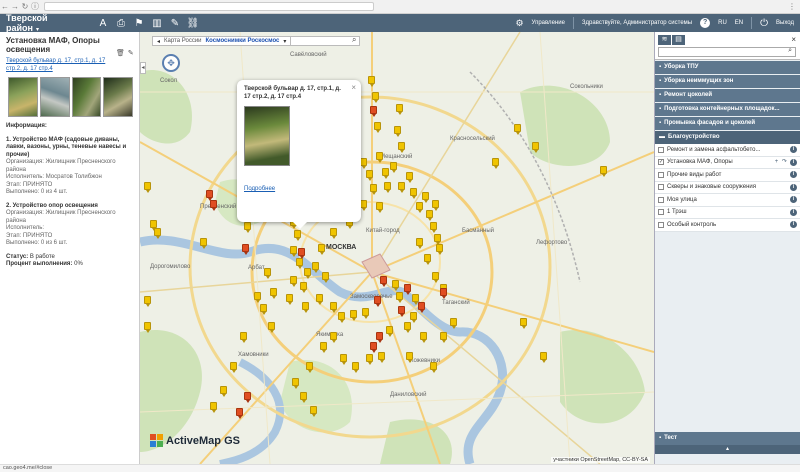 Image resolution: width=800 pixels, height=472 pixels. I want to click on lang-en: EN, so click(739, 23).